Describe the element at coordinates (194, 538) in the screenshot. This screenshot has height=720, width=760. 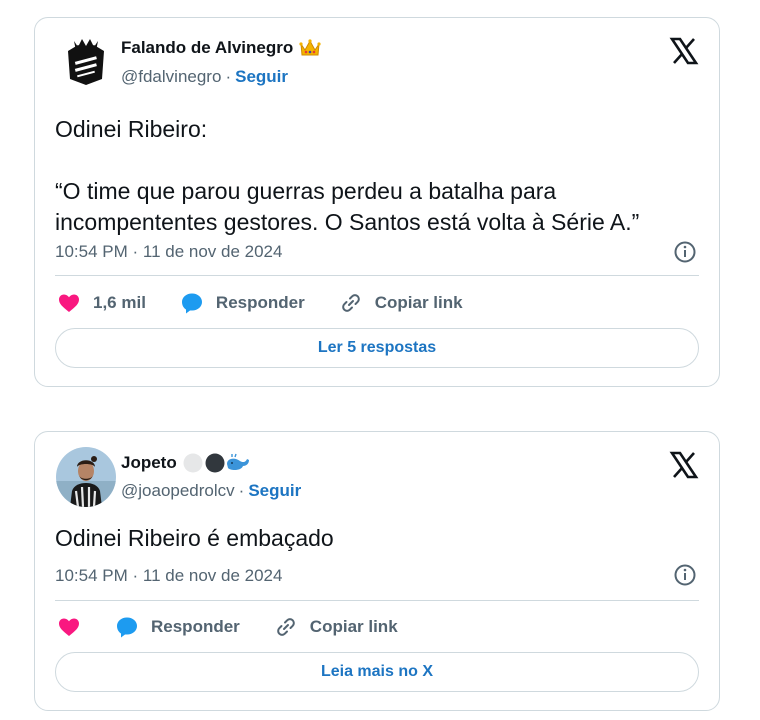
I see `tweet-text: Odinei Ribeiro é embaçado` at that location.